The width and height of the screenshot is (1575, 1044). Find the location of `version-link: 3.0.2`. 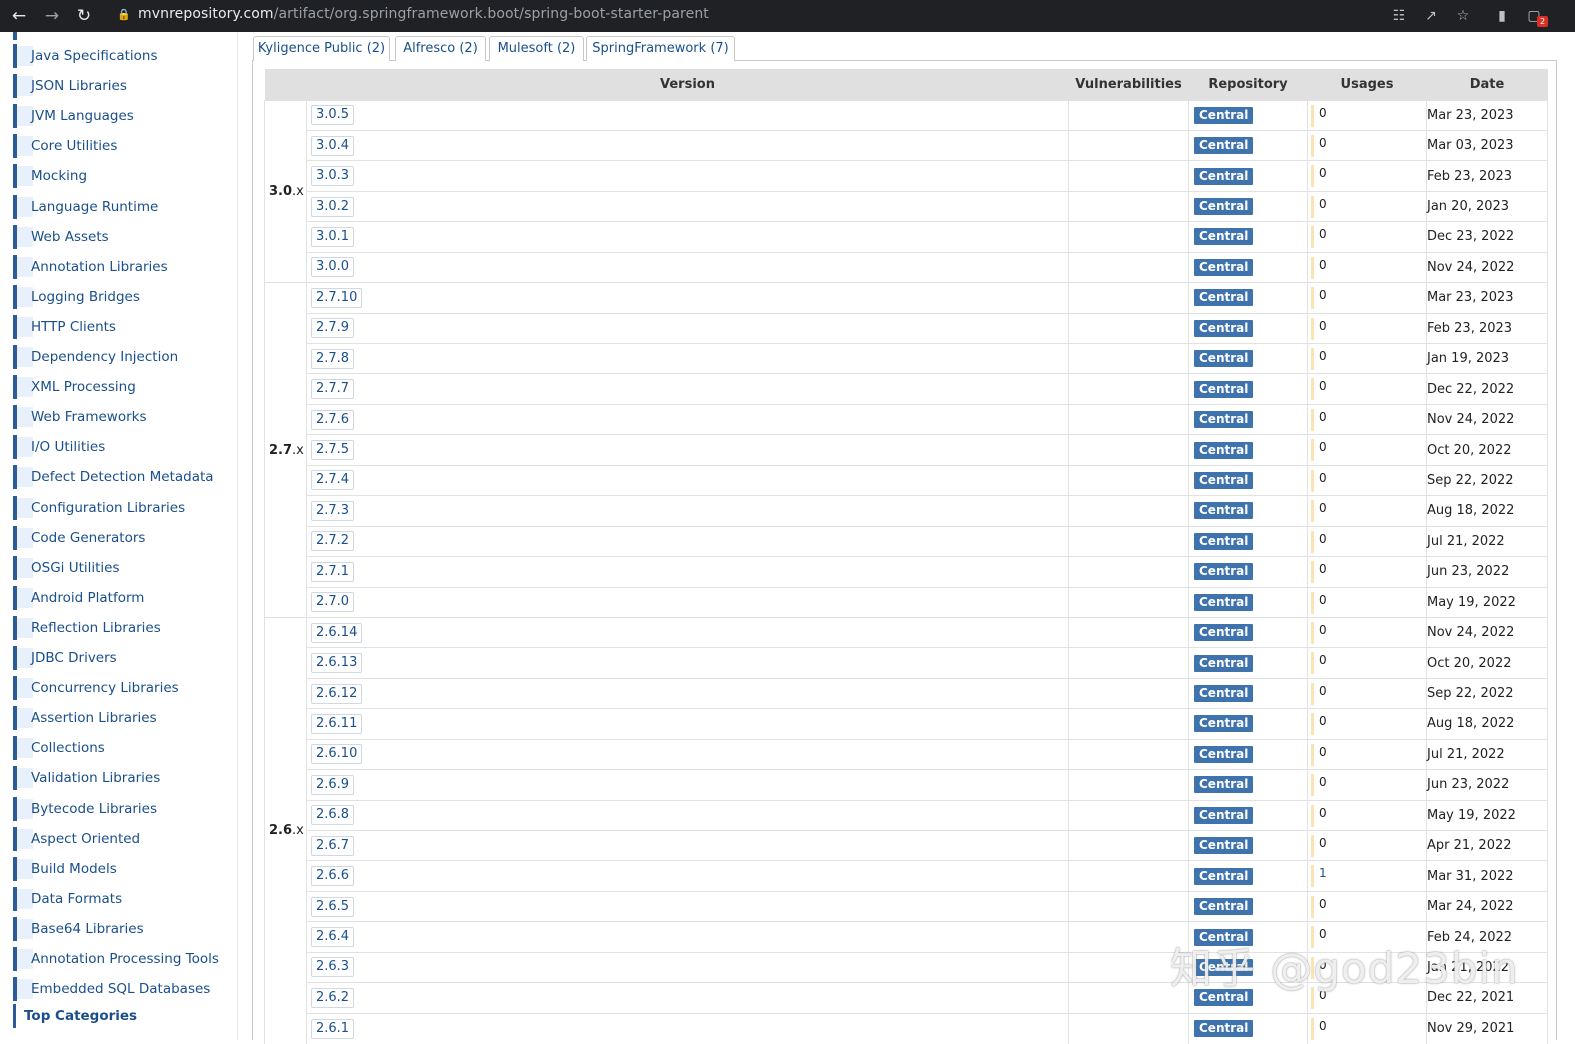

version-link: 3.0.2 is located at coordinates (333, 206).